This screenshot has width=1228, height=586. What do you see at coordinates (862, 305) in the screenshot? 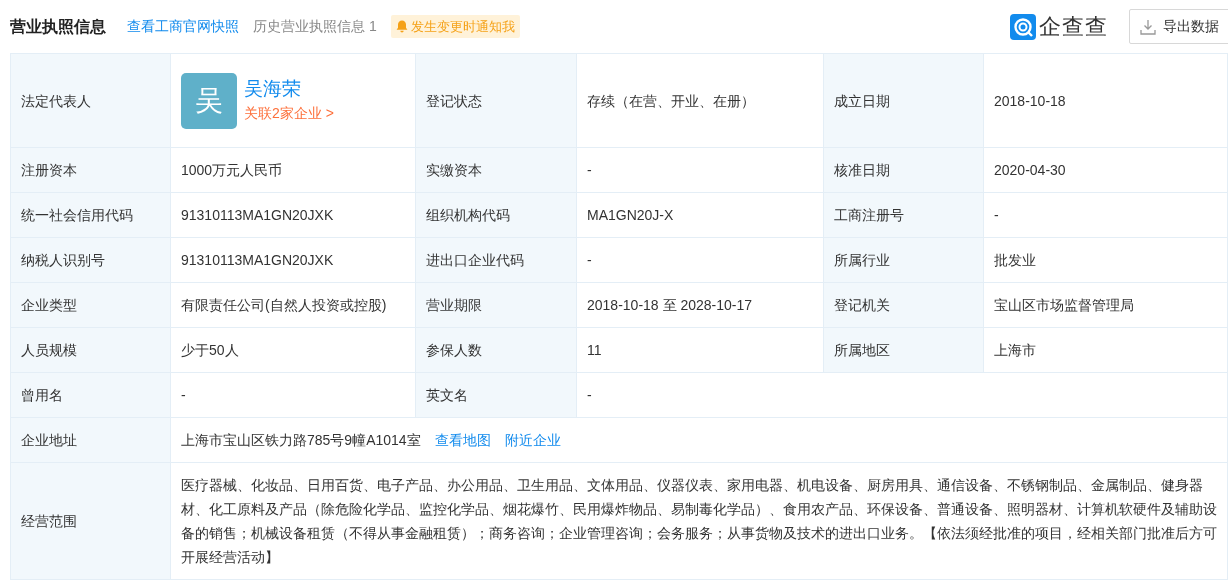
I see `field-label: 登记机关` at bounding box center [862, 305].